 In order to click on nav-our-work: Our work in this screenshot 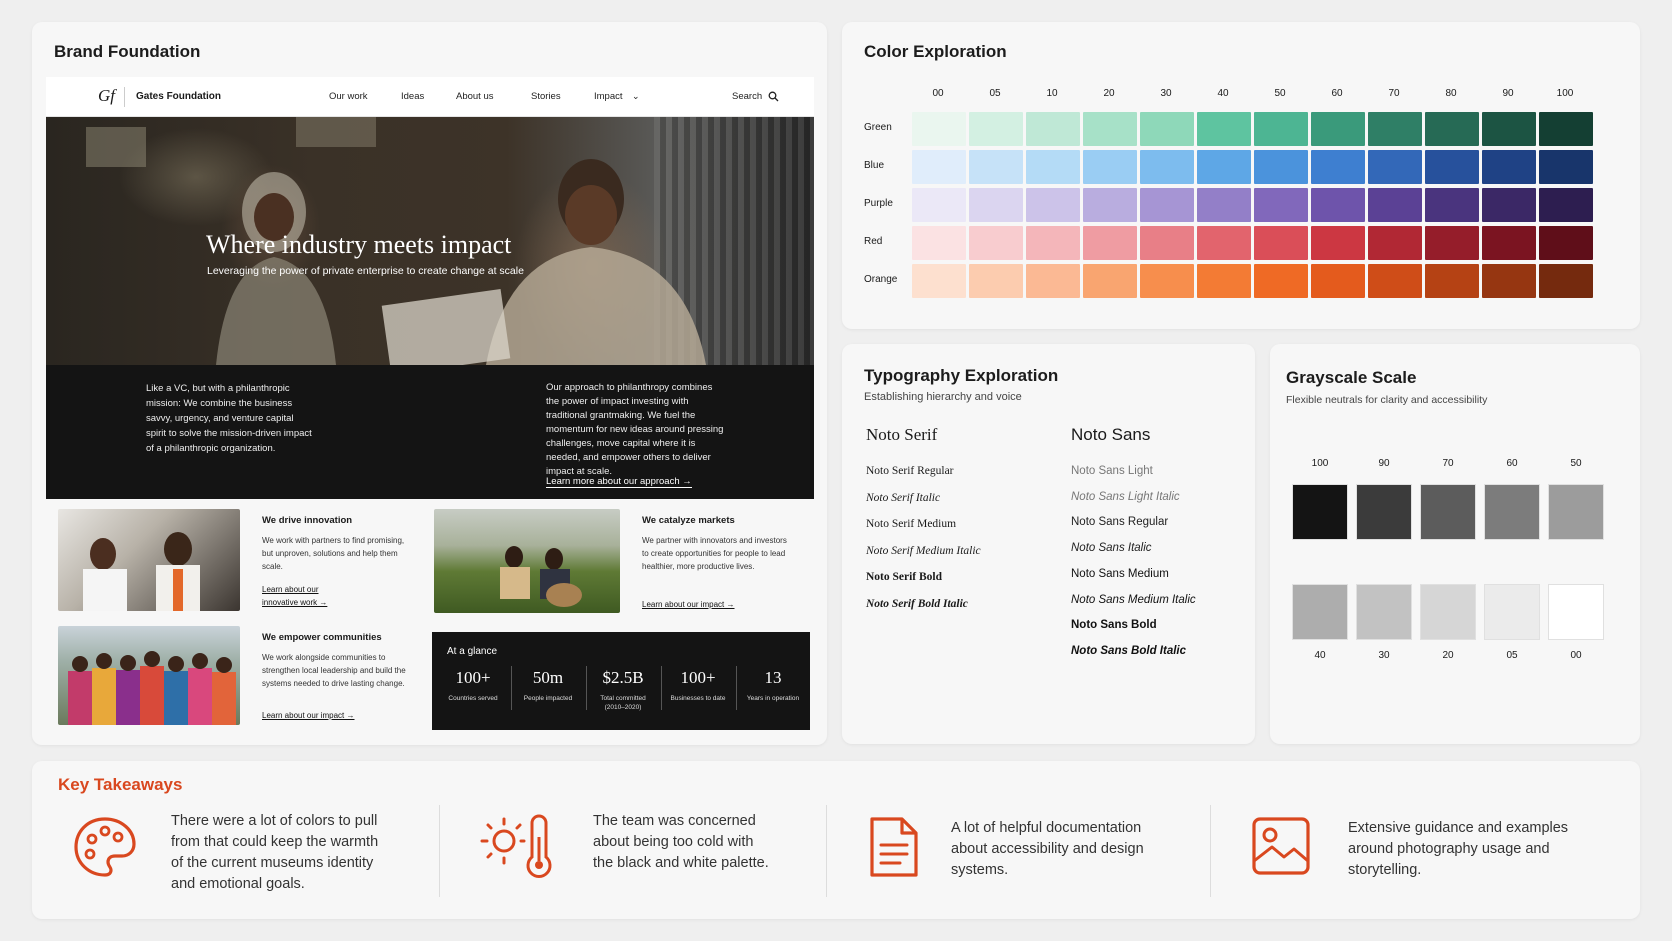, I will do `click(348, 96)`.